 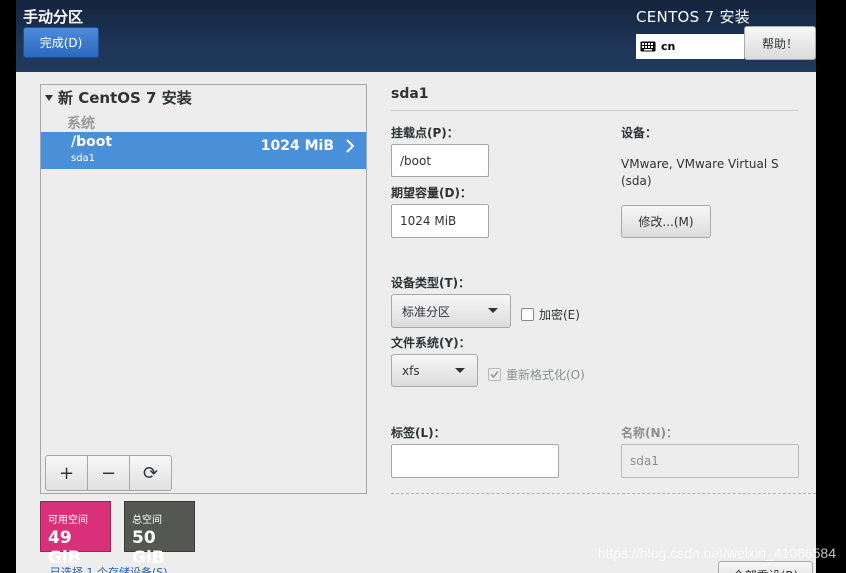 What do you see at coordinates (431, 193) in the screenshot?
I see `capacity-label: 期望容量(D)：` at bounding box center [431, 193].